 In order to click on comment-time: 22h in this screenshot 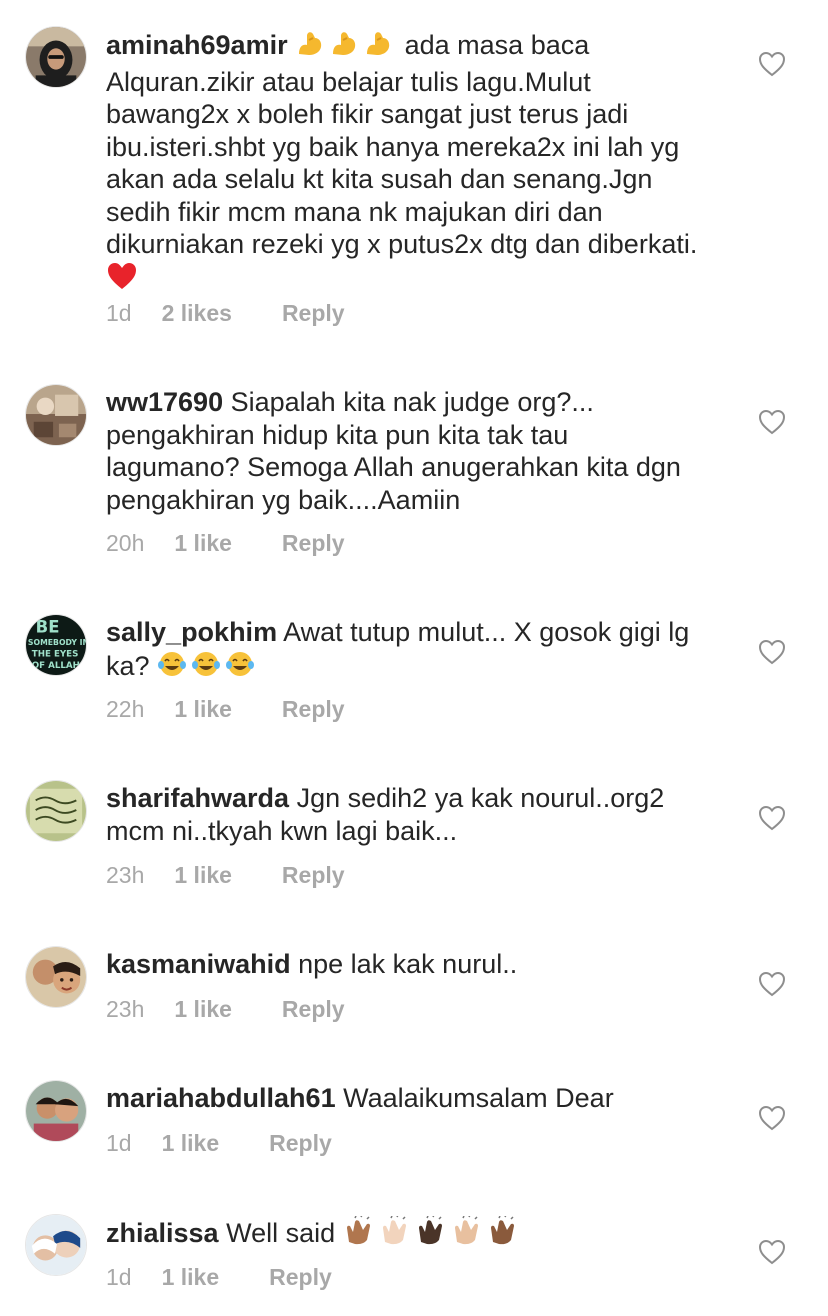, I will do `click(125, 709)`.